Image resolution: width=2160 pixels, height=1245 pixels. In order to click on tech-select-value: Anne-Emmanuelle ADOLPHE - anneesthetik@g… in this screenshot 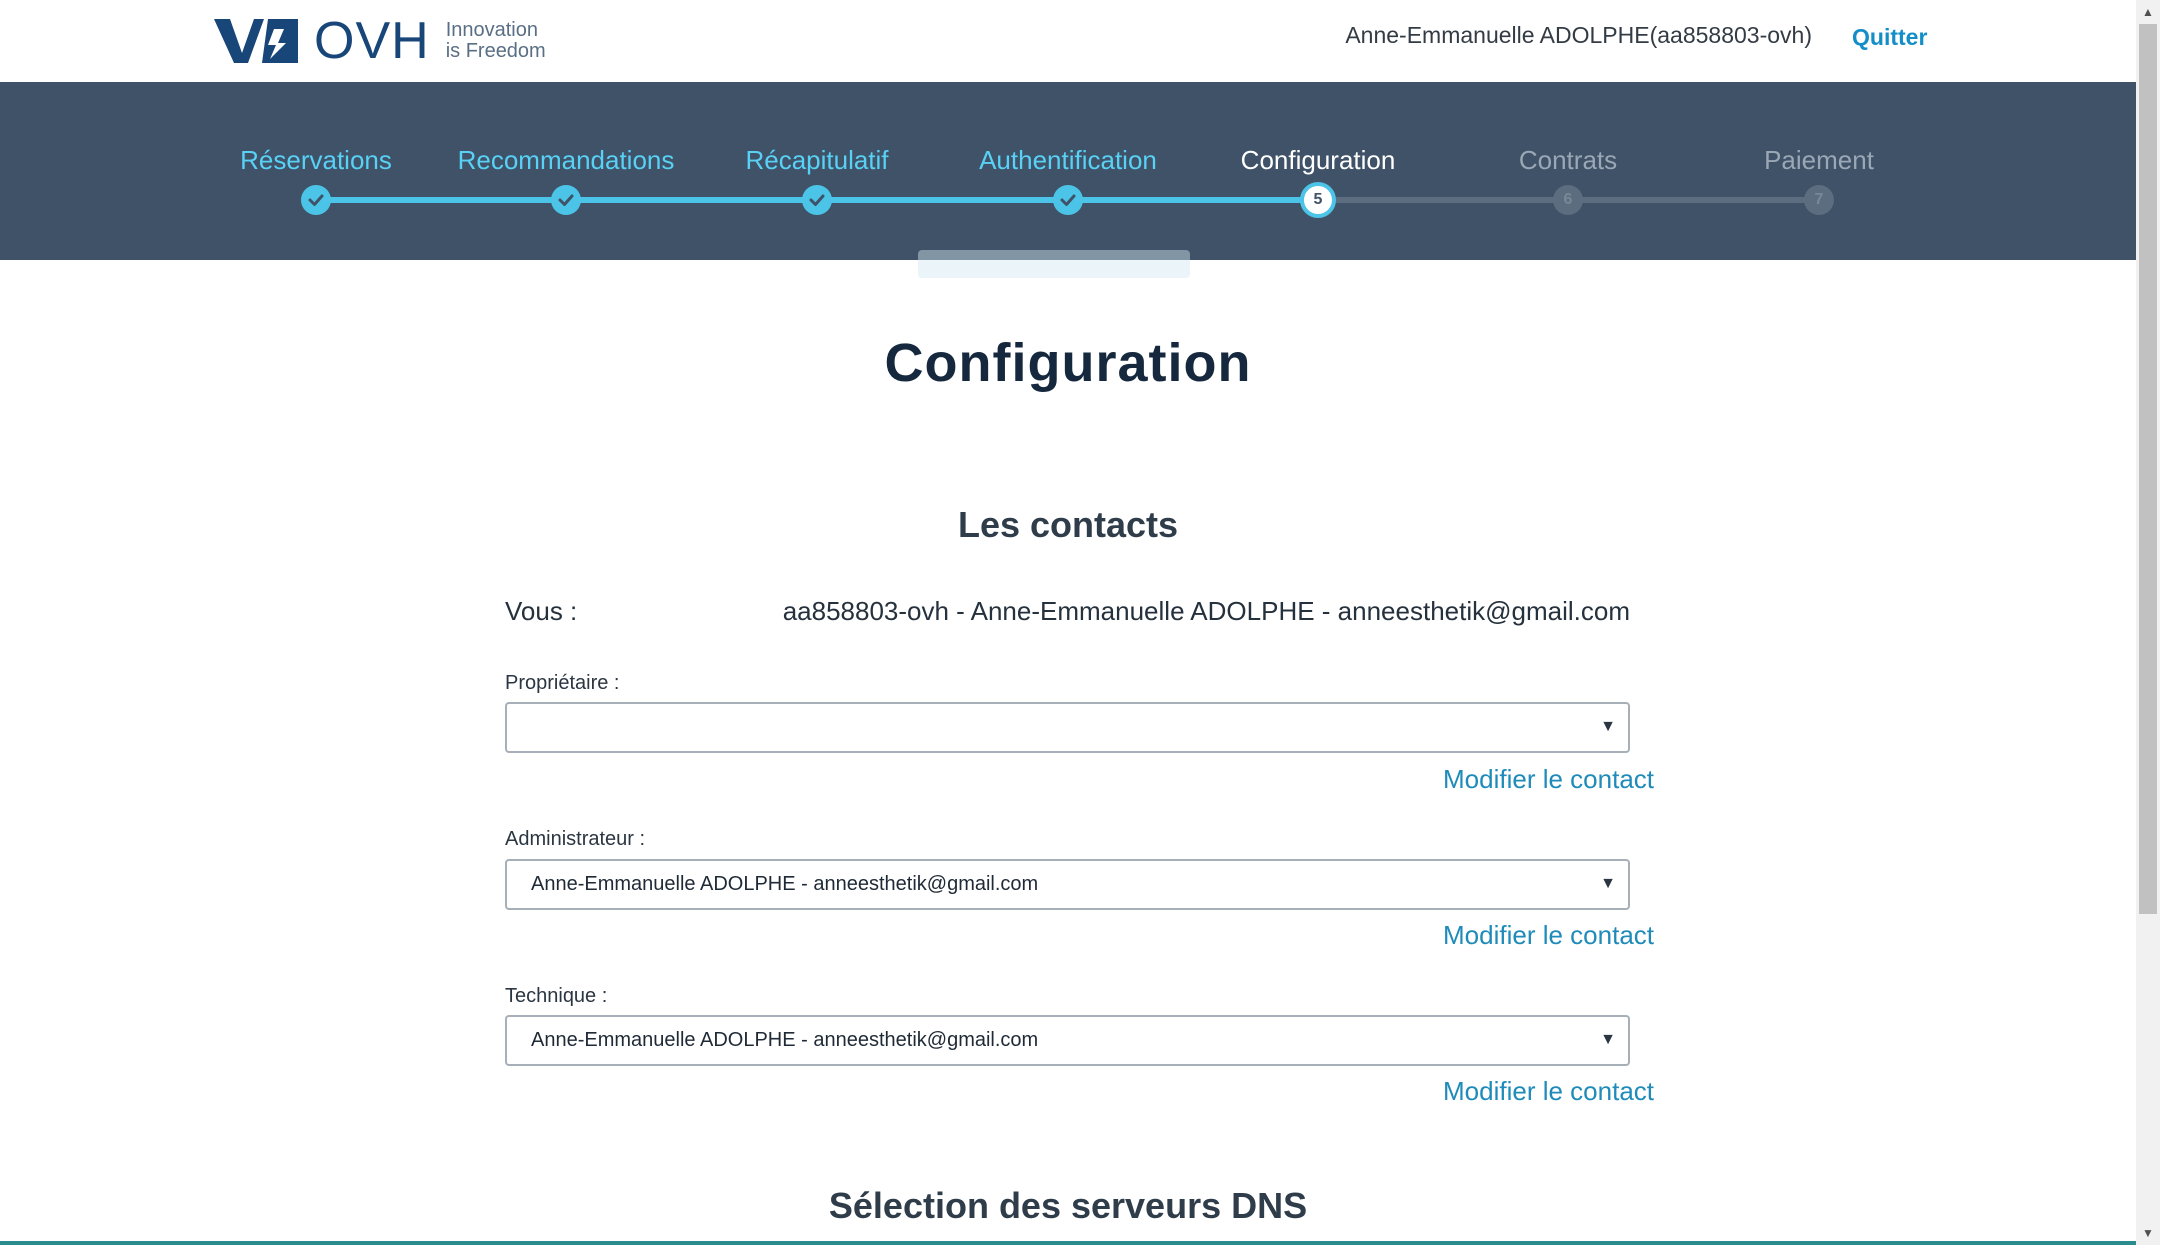, I will do `click(785, 1040)`.